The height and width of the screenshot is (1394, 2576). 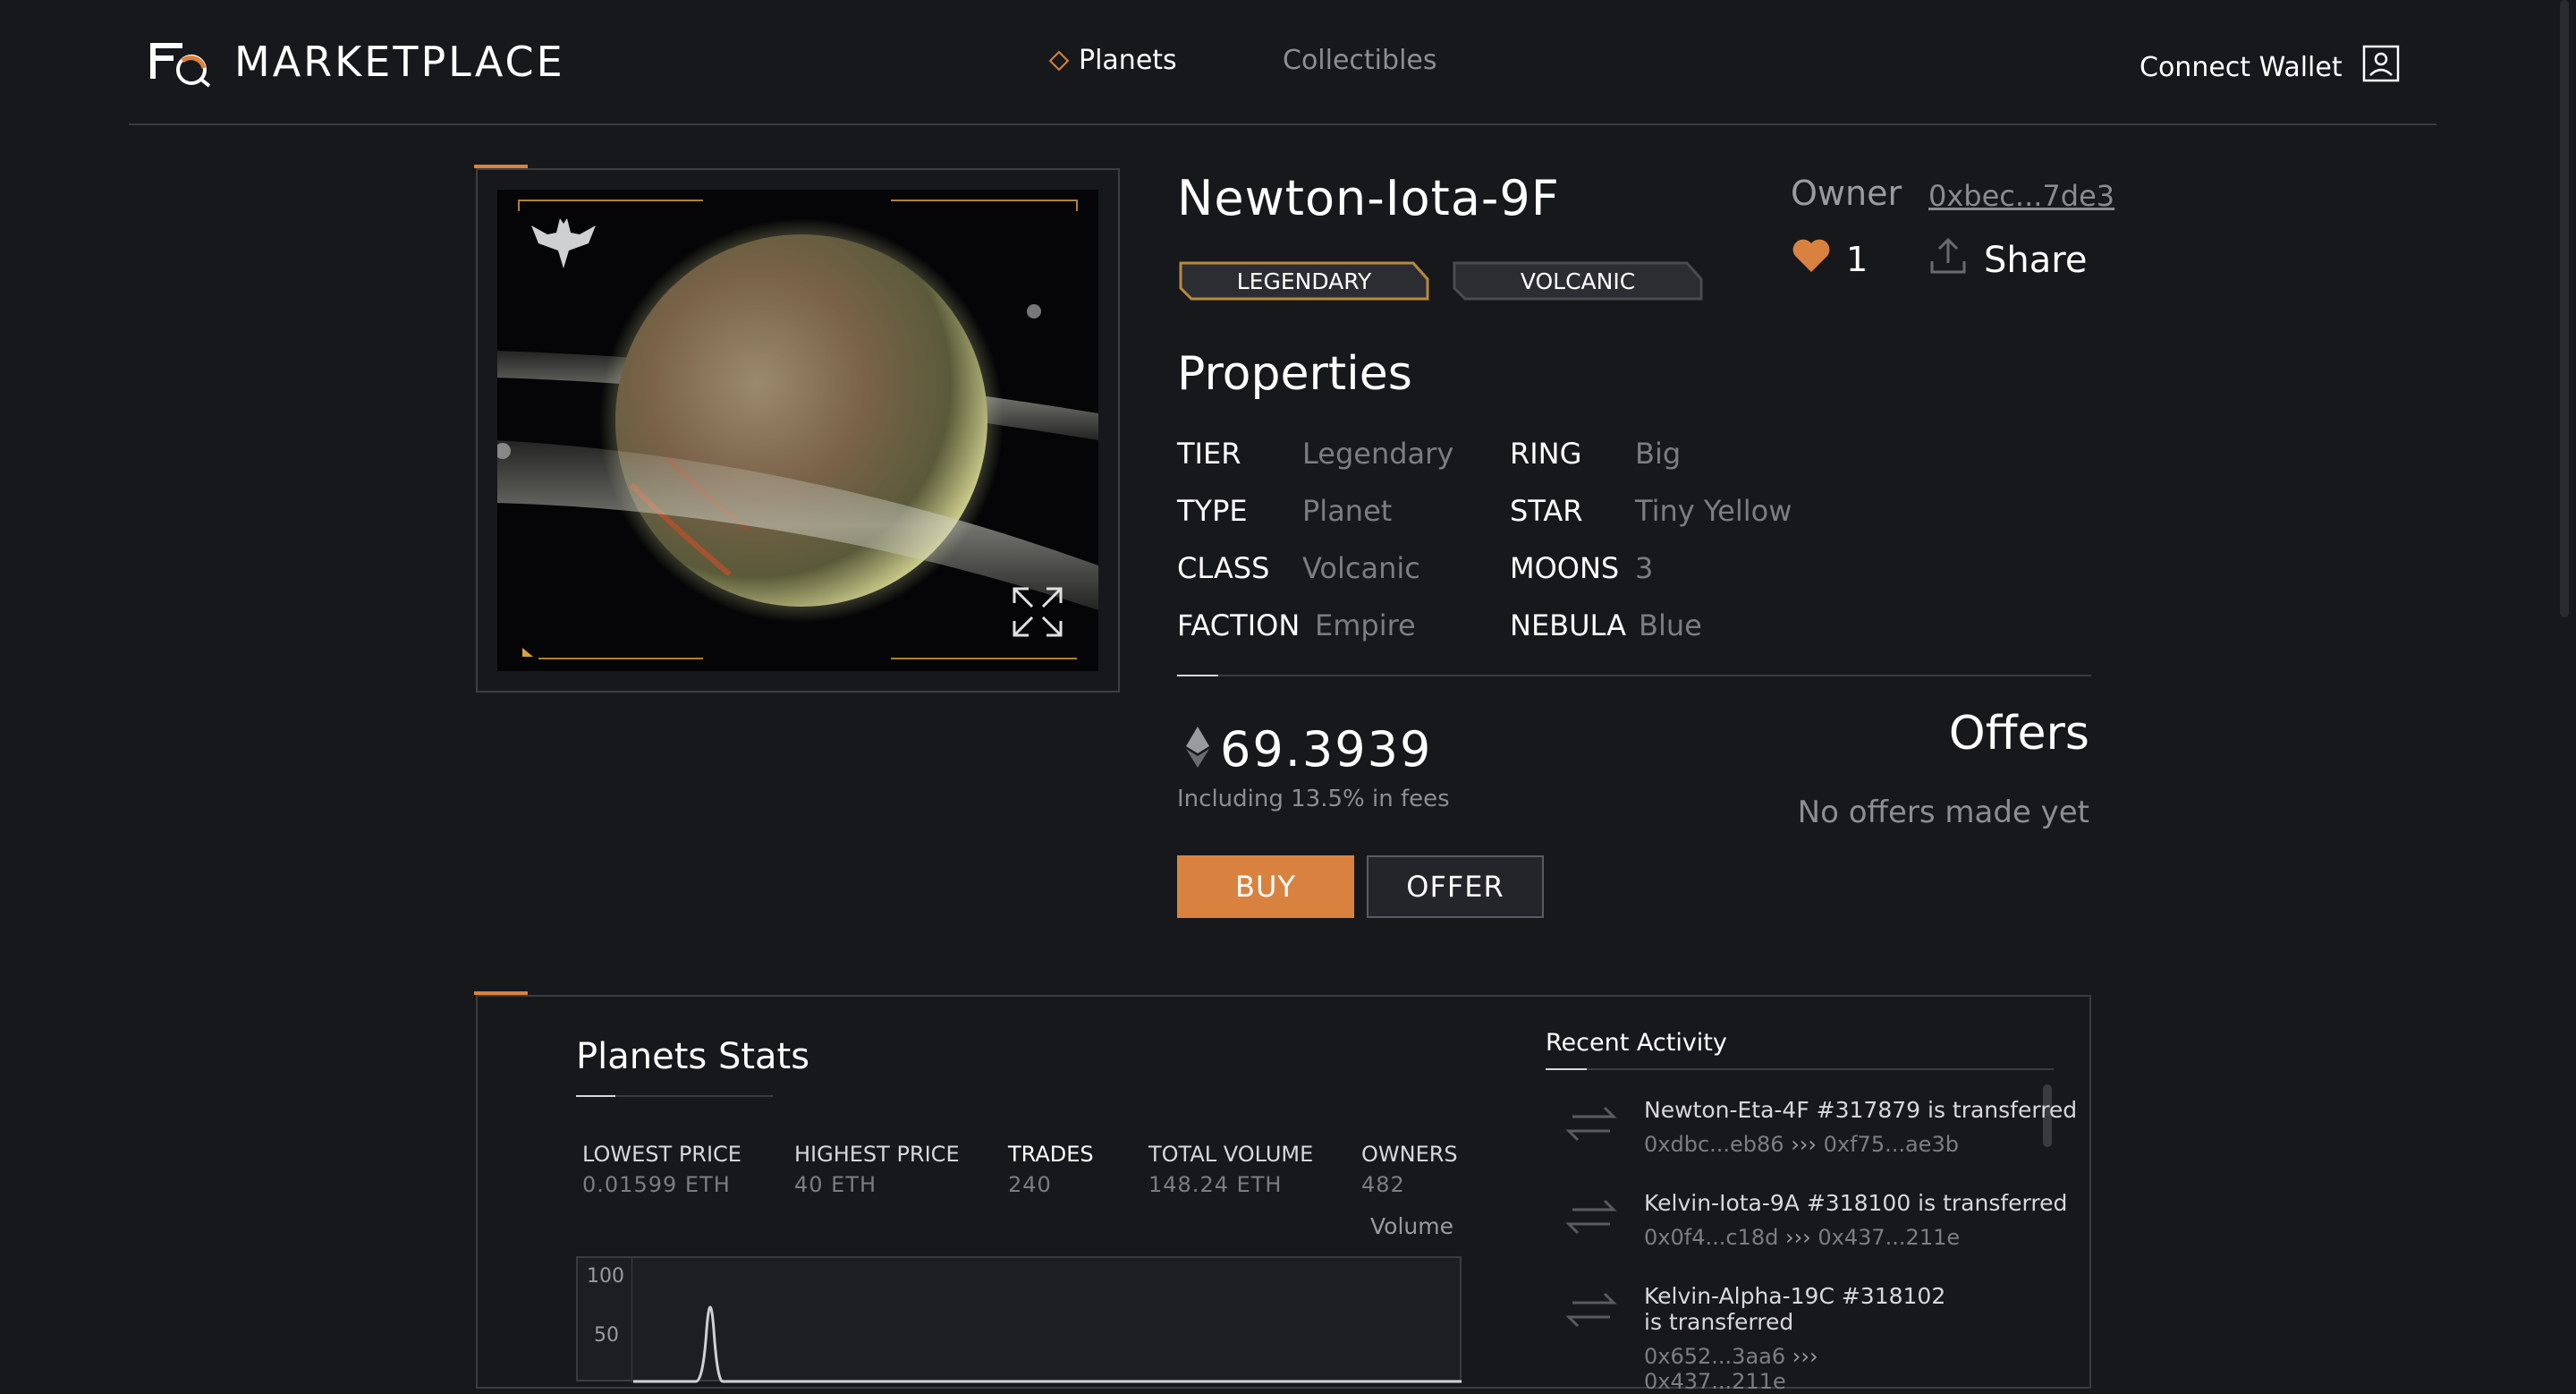 What do you see at coordinates (1861, 1110) in the screenshot?
I see `activity-text: Newton-Eta-4F #317879 is transferred` at bounding box center [1861, 1110].